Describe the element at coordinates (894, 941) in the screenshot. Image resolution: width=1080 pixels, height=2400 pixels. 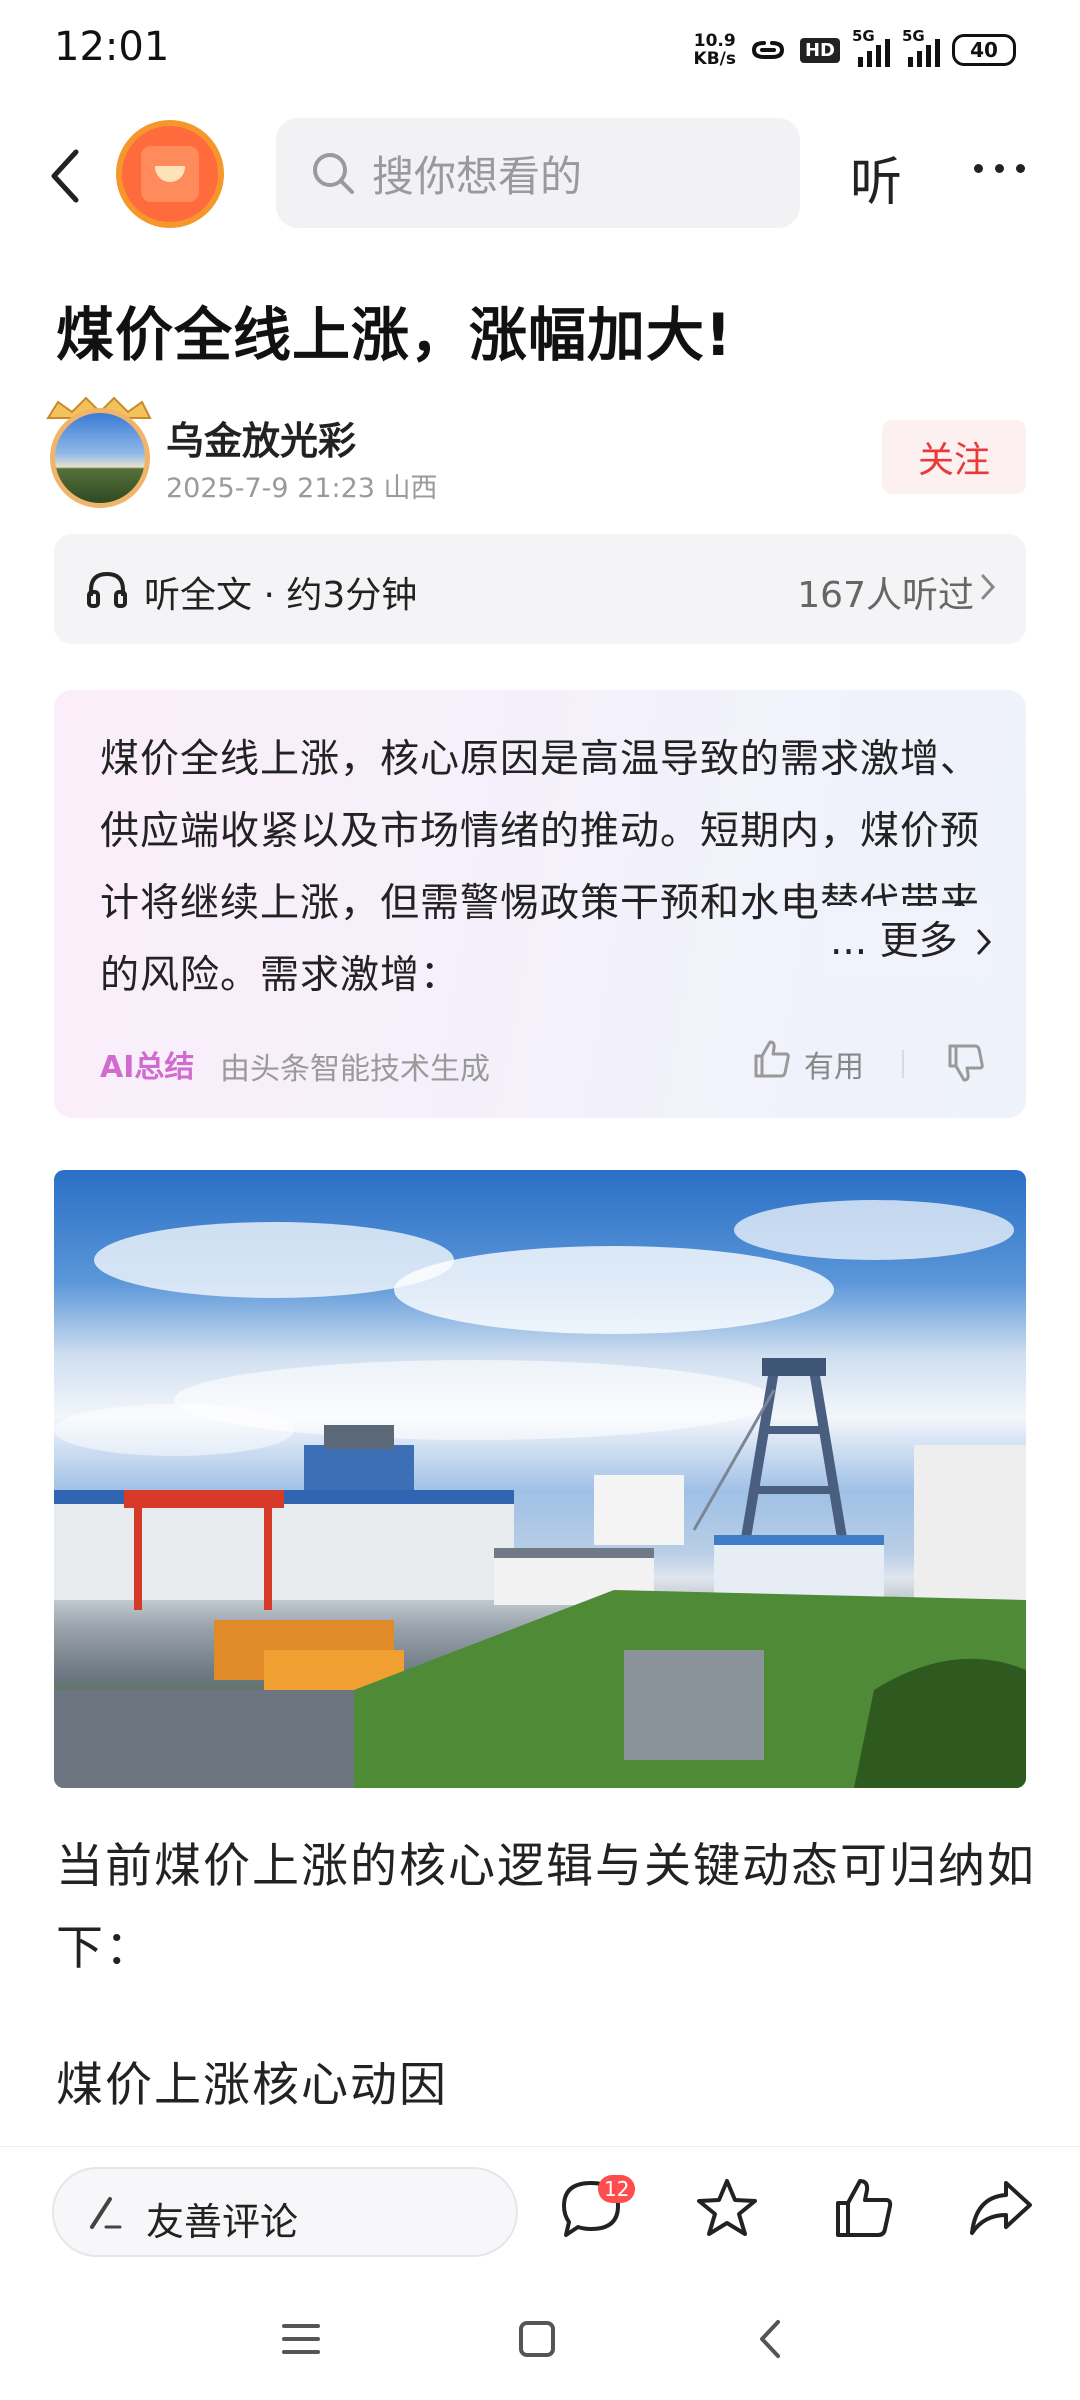
I see `more-label: ... 更多` at that location.